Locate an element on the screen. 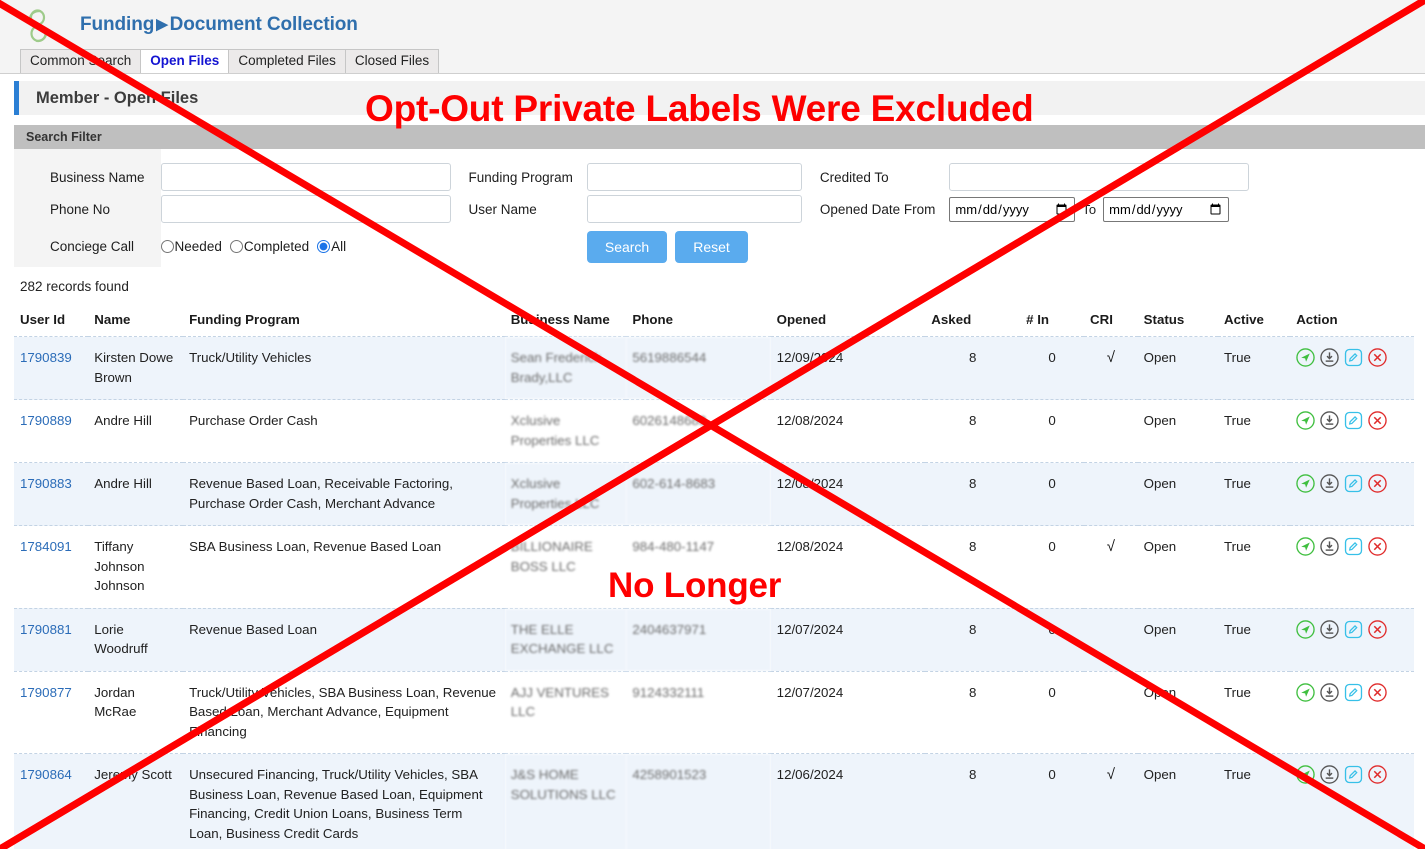 Image resolution: width=1425 pixels, height=849 pixels. phone-no-input is located at coordinates (305, 209).